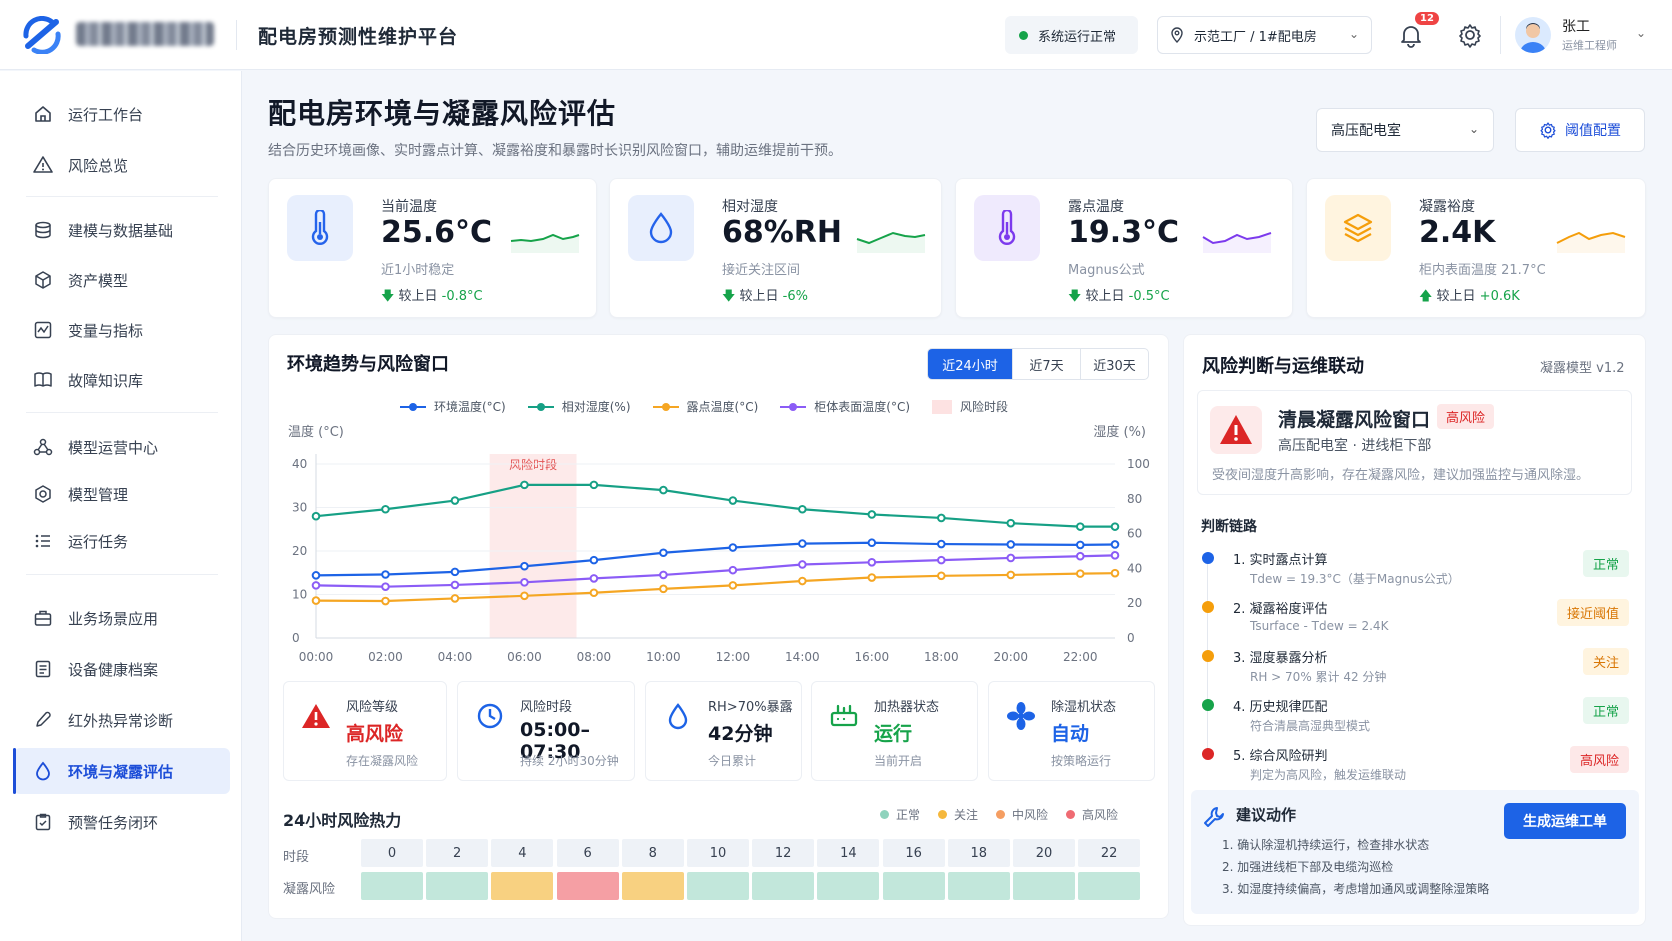 Image resolution: width=1672 pixels, height=941 pixels. What do you see at coordinates (1582, 368) in the screenshot?
I see `model-version-tag: 凝露模型 v1.2` at bounding box center [1582, 368].